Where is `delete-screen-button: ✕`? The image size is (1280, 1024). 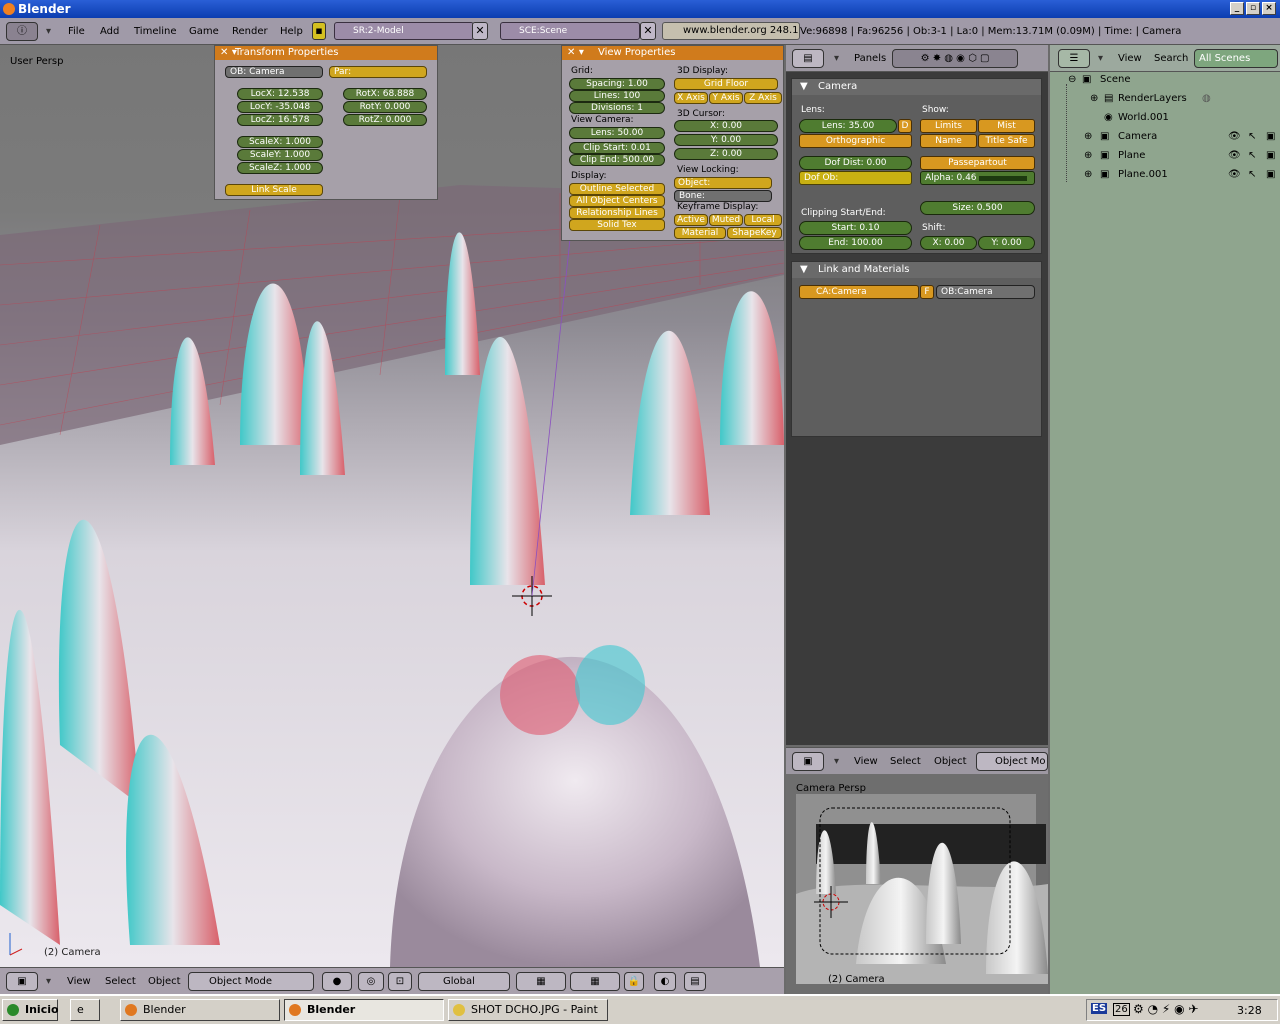
delete-screen-button: ✕ is located at coordinates (480, 31).